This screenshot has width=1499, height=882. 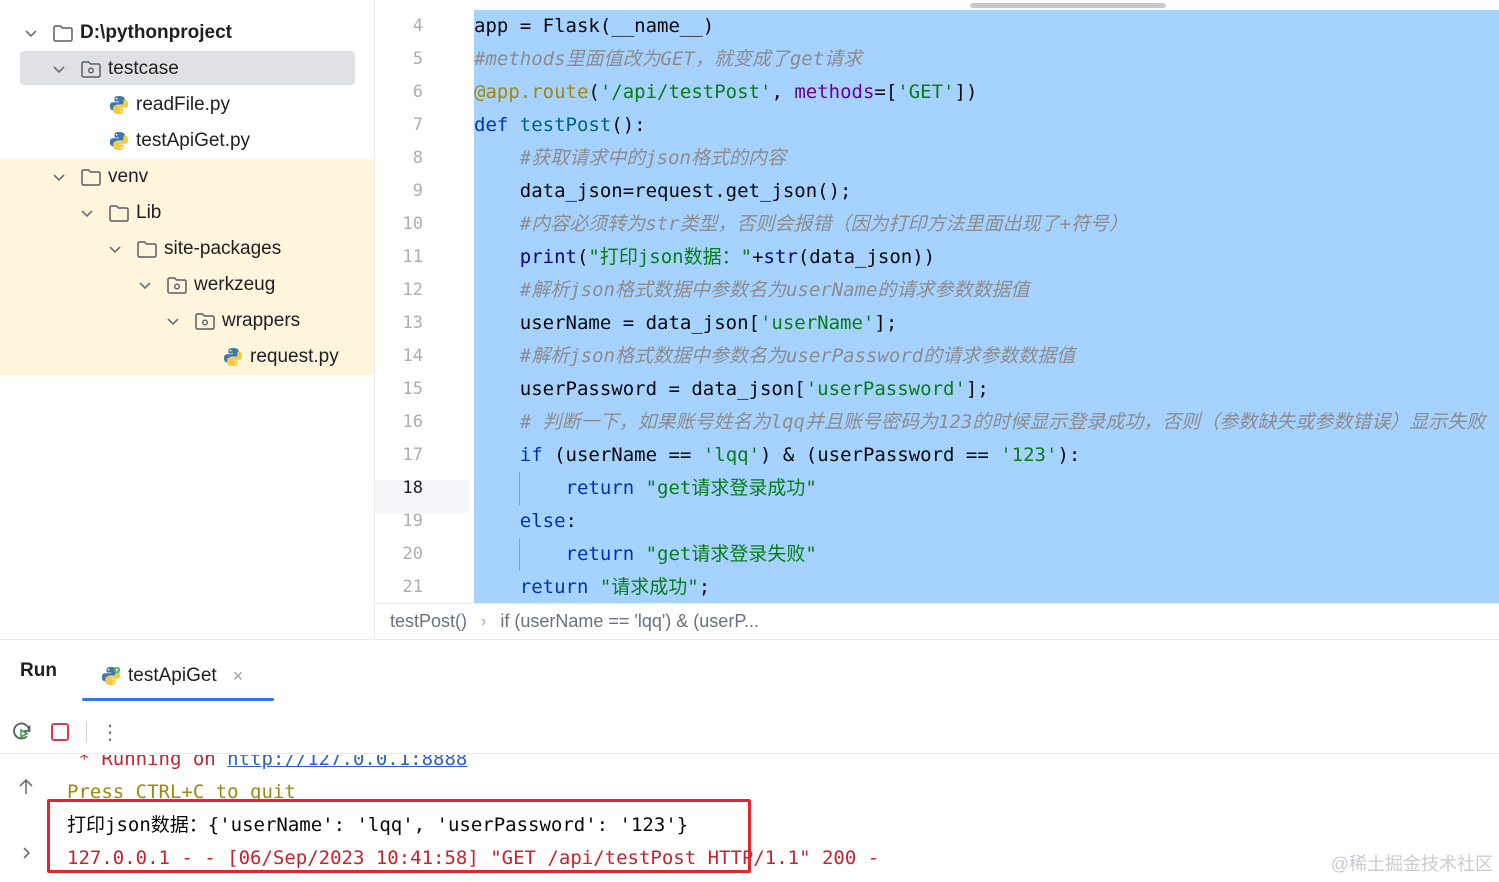 I want to click on line-number: 10, so click(x=399, y=224).